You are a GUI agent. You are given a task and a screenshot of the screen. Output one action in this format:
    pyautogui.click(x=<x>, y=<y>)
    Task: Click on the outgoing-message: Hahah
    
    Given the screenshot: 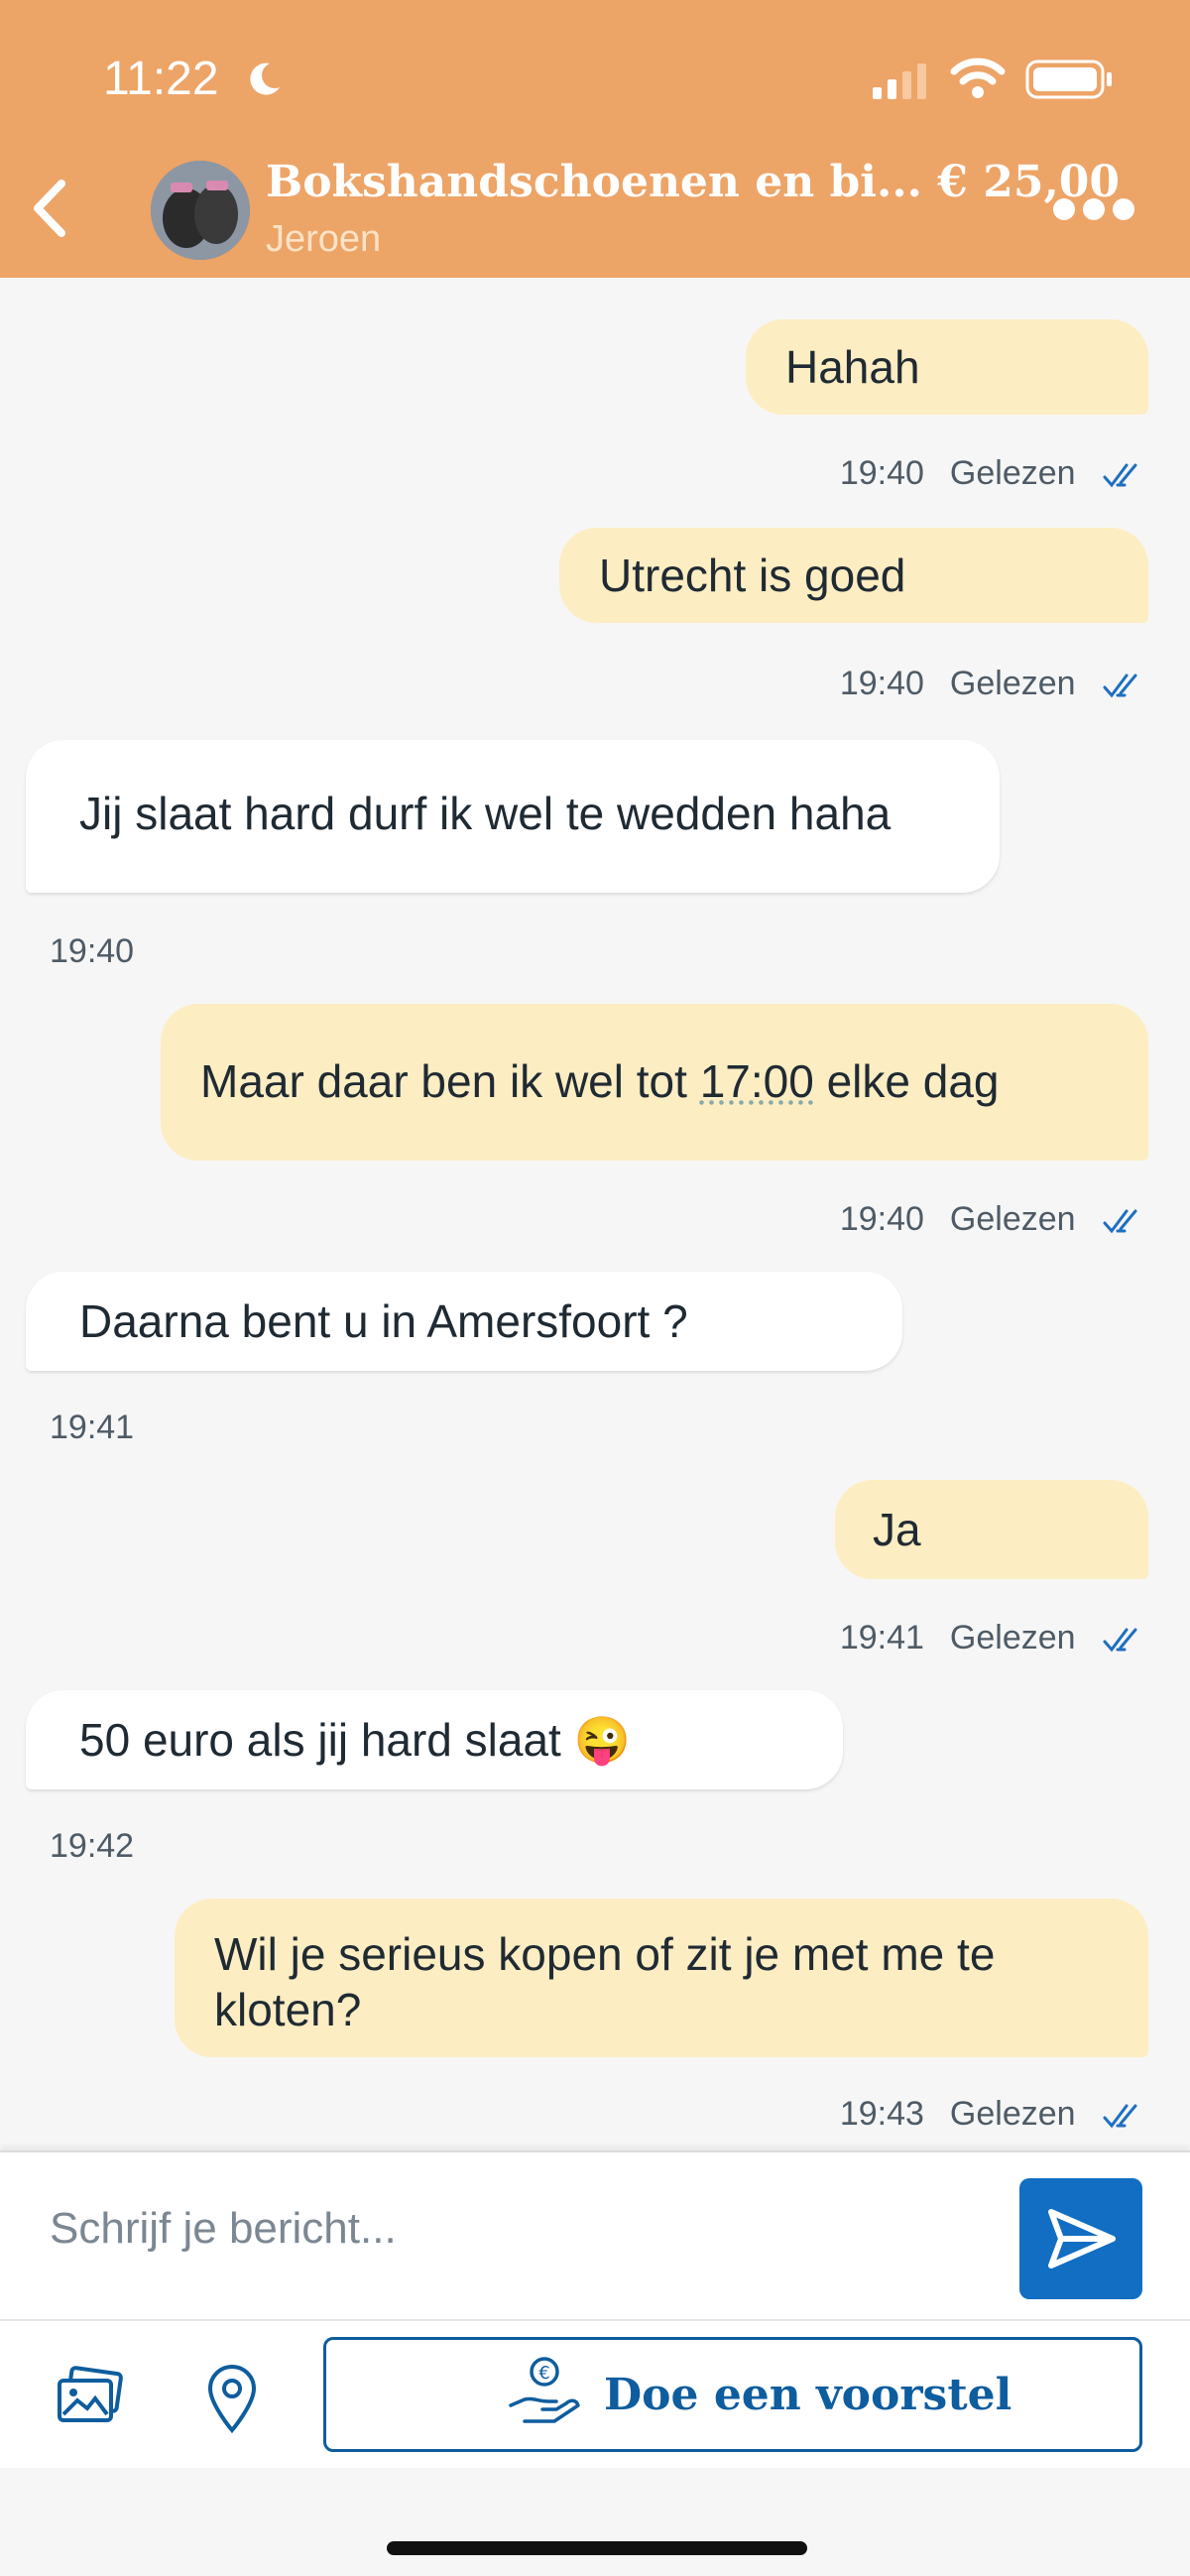 What is the action you would take?
    pyautogui.click(x=947, y=367)
    